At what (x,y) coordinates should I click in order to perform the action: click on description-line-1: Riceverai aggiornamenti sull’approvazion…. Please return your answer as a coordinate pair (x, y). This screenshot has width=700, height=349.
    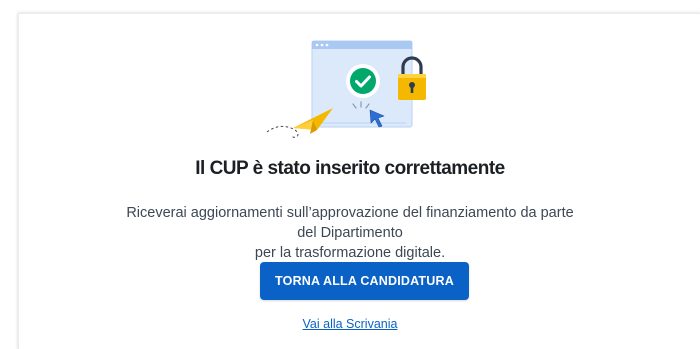
    Looking at the image, I should click on (350, 223).